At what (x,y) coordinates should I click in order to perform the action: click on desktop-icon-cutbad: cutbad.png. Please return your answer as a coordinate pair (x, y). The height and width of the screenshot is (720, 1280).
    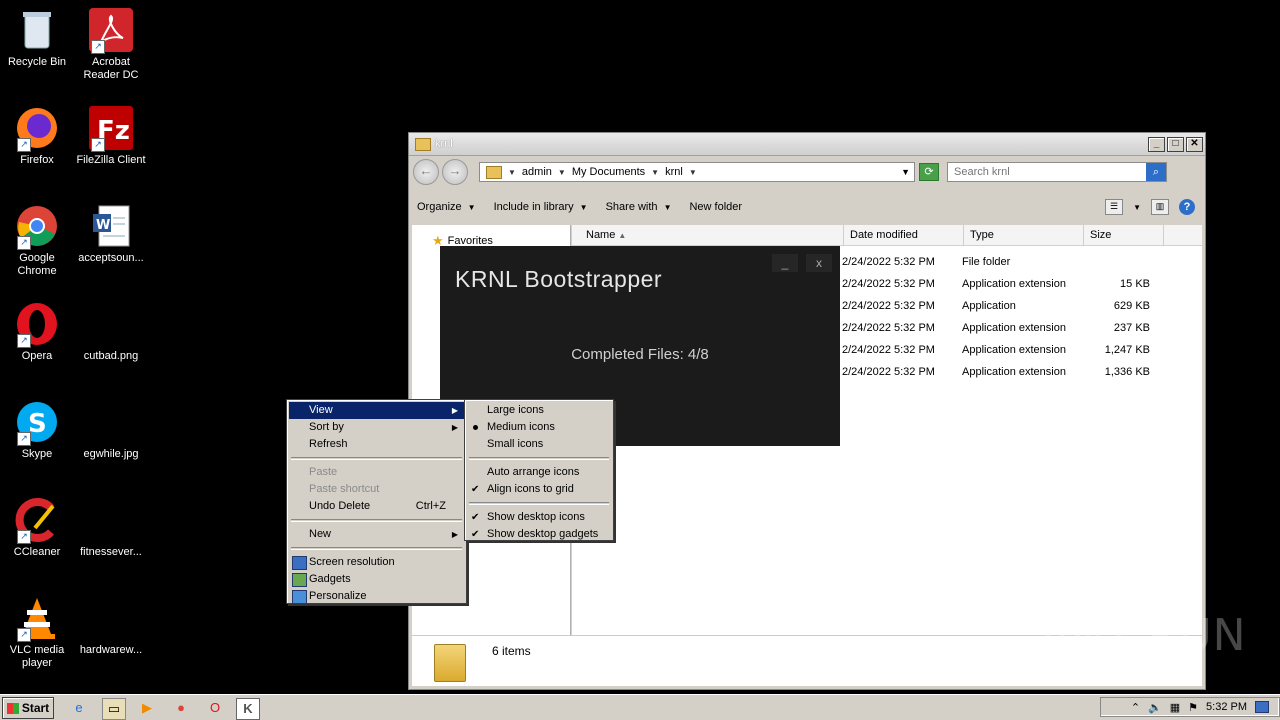
    Looking at the image, I should click on (111, 332).